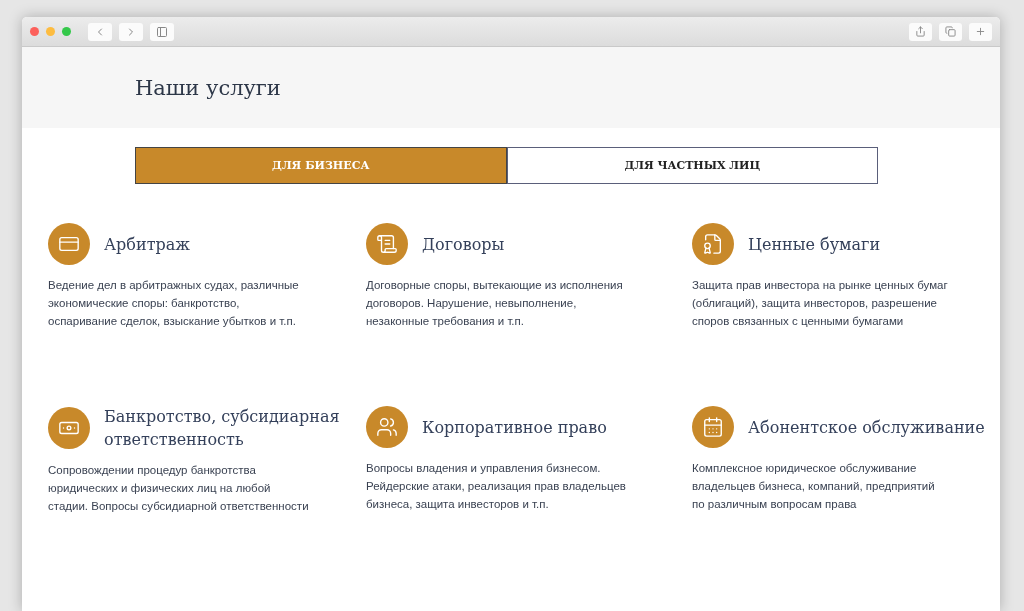  I want to click on share-button, so click(920, 31).